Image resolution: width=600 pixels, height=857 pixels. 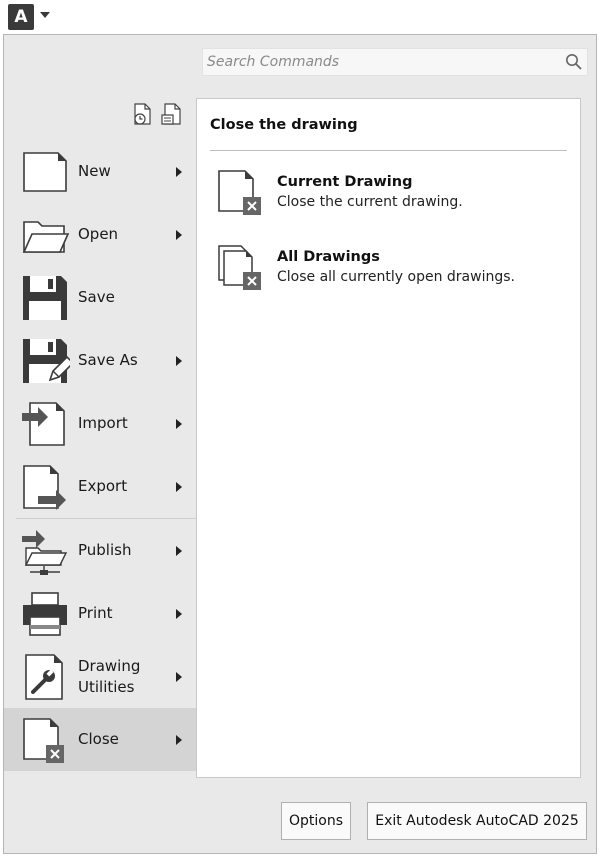 What do you see at coordinates (45, 424) in the screenshot?
I see `import-icon` at bounding box center [45, 424].